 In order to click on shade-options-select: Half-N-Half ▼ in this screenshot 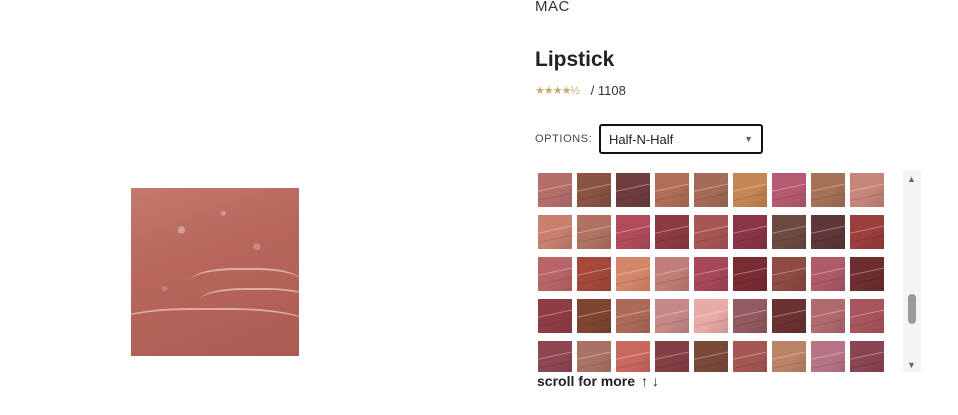, I will do `click(681, 139)`.